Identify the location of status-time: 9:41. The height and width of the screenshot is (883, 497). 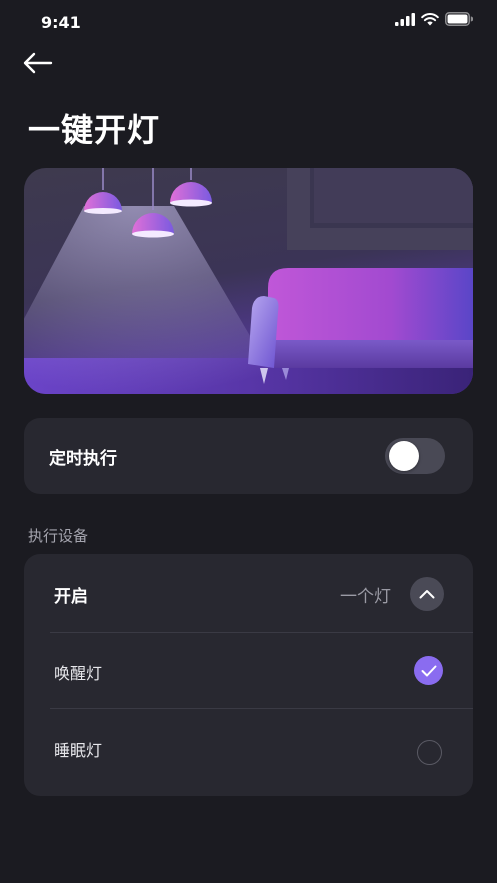
(61, 22).